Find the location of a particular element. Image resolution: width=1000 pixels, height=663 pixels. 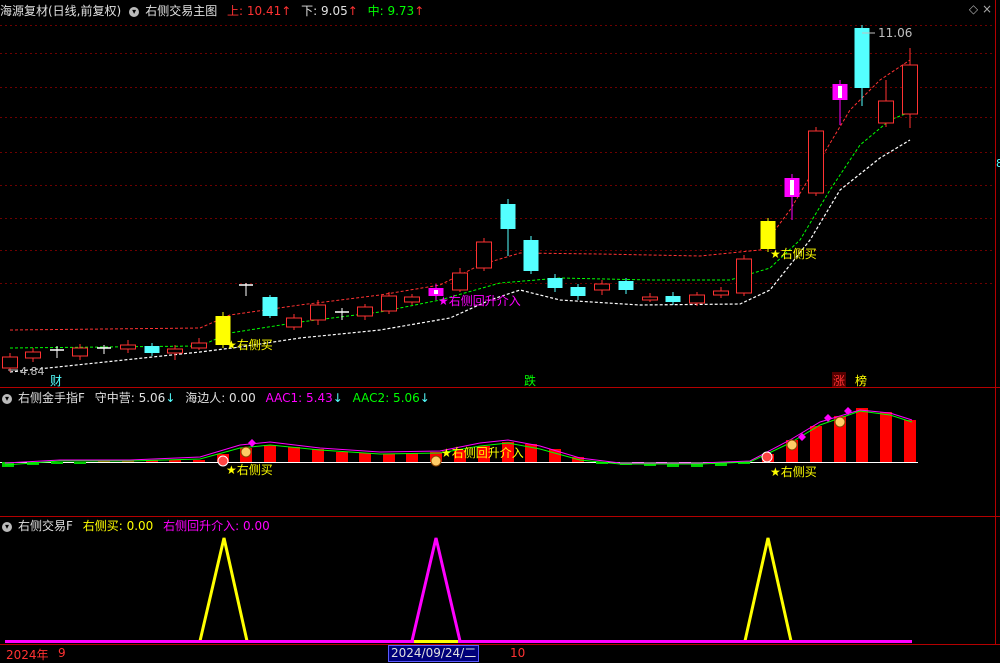

axis-month-9: 9 is located at coordinates (62, 653).